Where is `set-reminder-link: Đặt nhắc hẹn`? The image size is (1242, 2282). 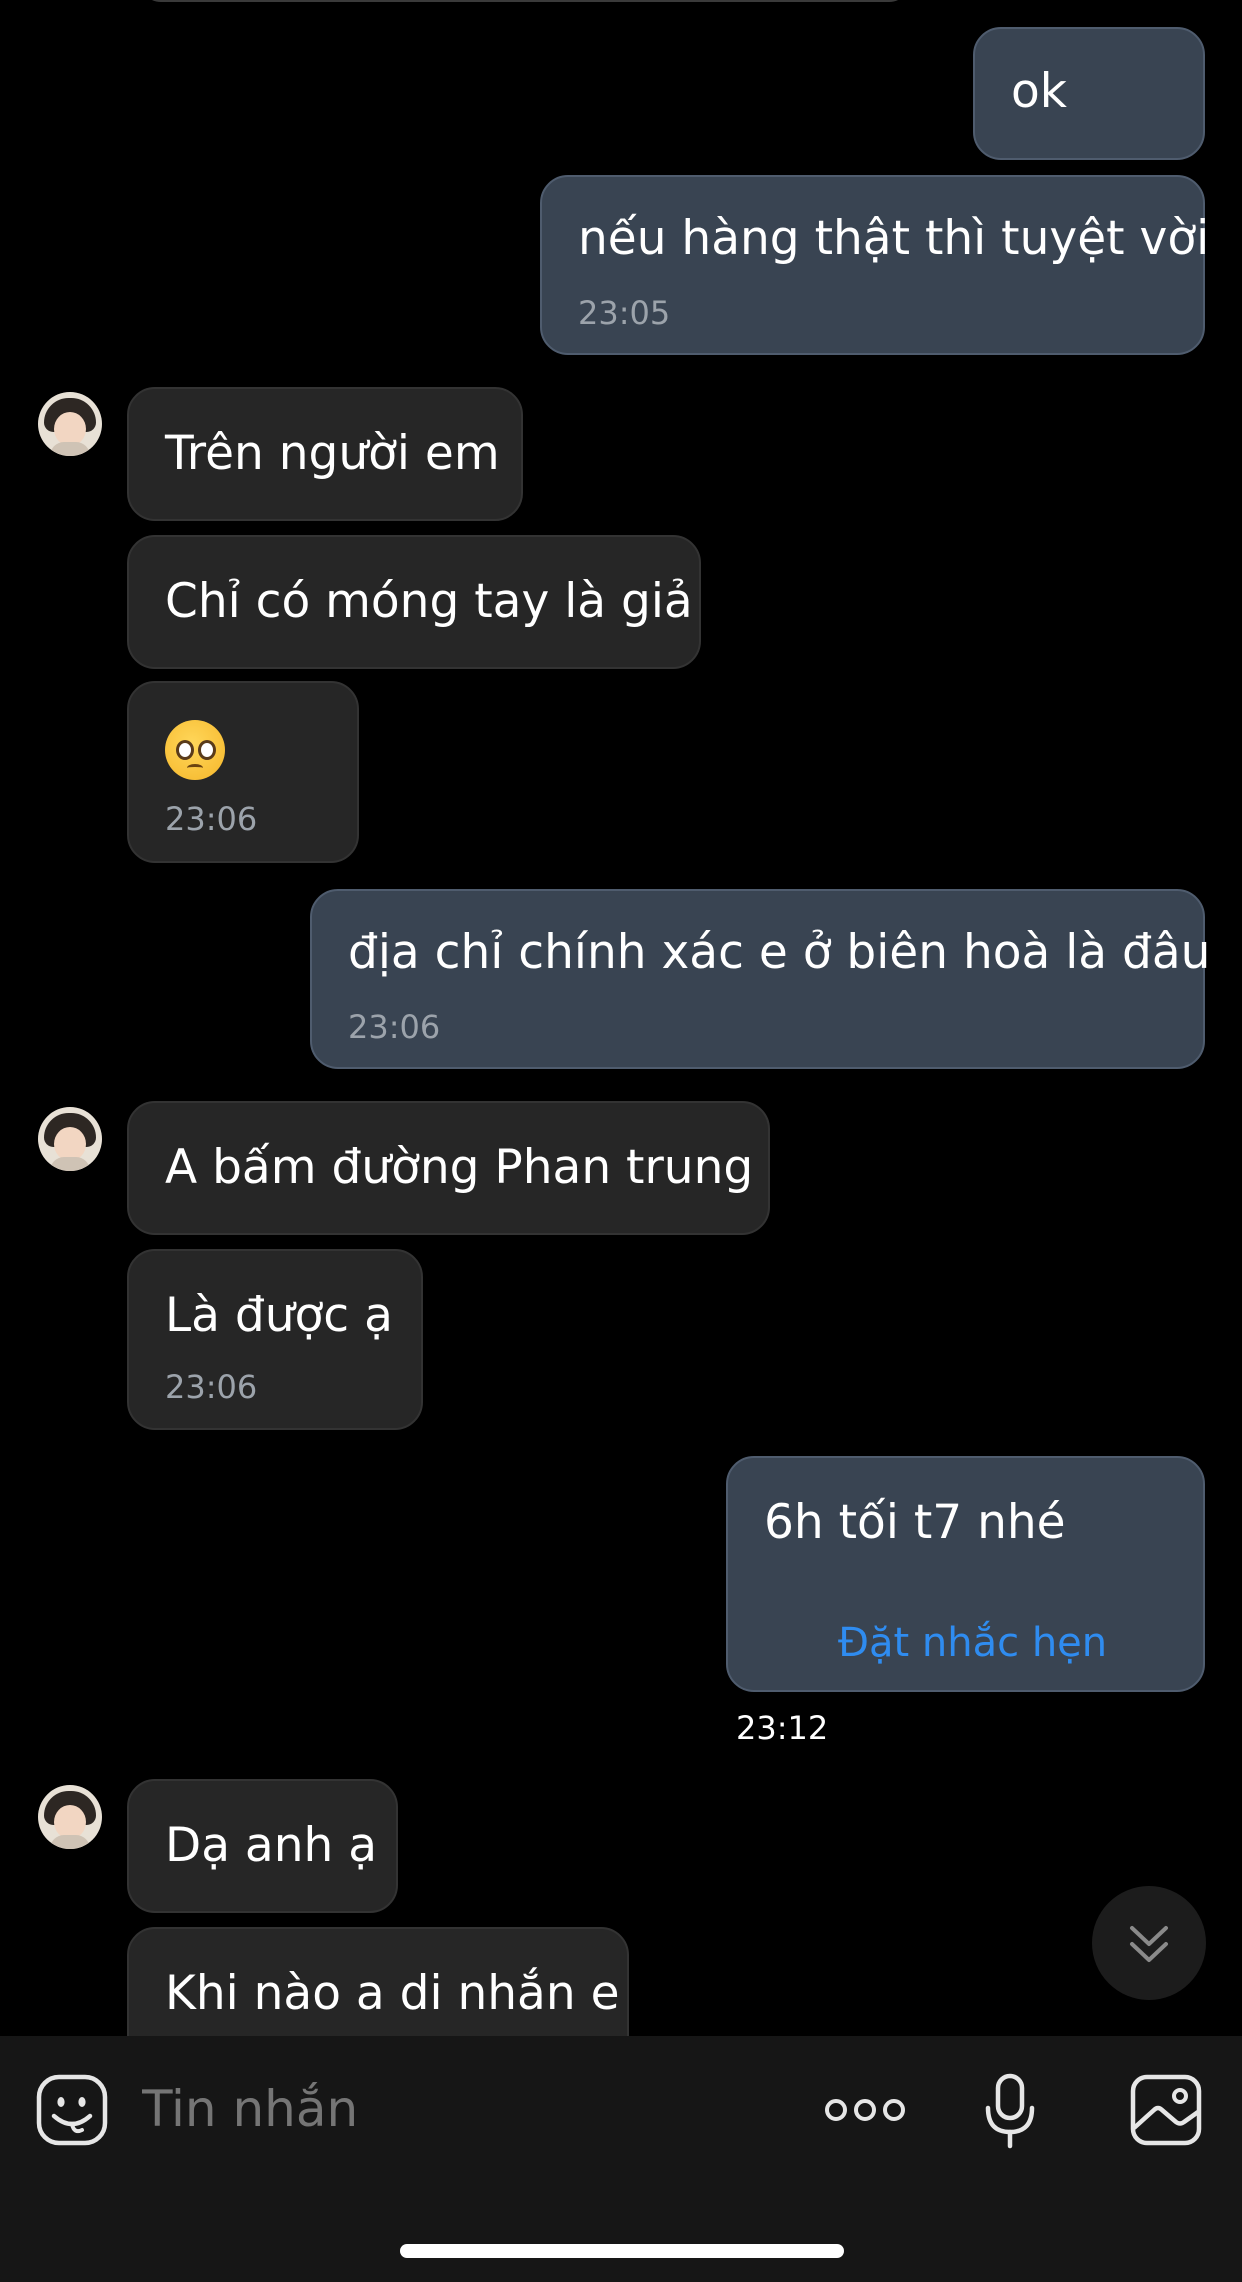 set-reminder-link: Đặt nhắc hẹn is located at coordinates (972, 1643).